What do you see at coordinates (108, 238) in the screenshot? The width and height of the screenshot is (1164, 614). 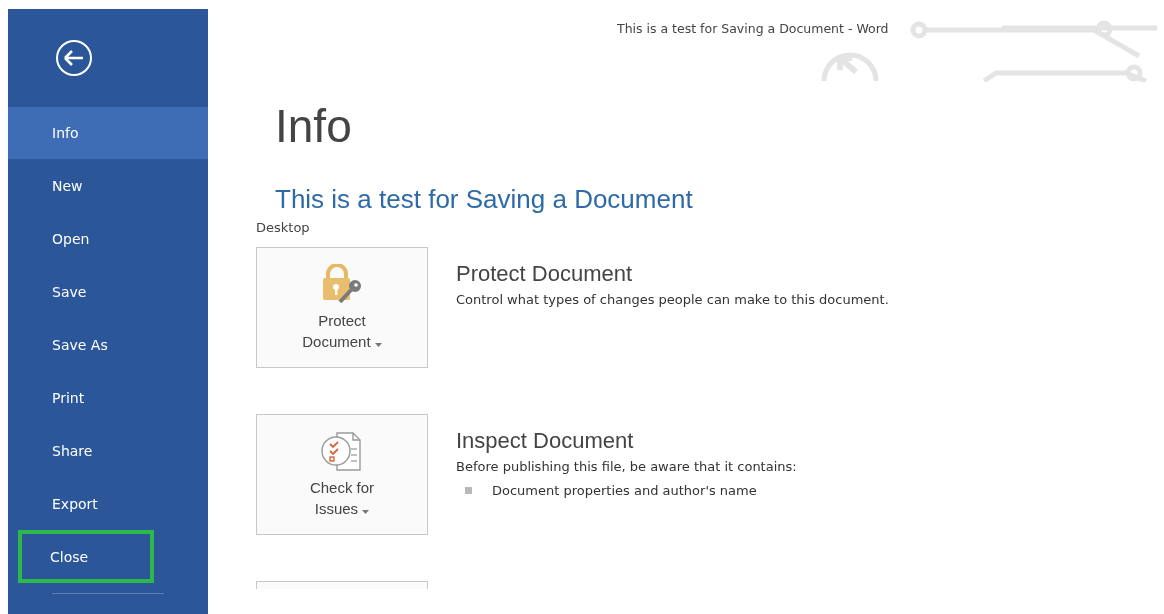 I see `sidebar-item: Open` at bounding box center [108, 238].